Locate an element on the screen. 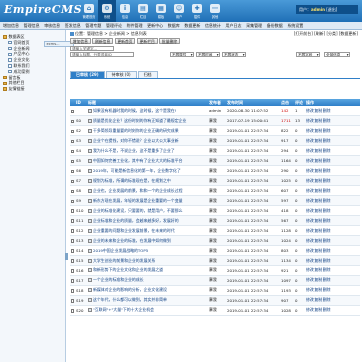 This screenshot has height=362, width=362. column-header: 操作 is located at coordinates (332, 102).